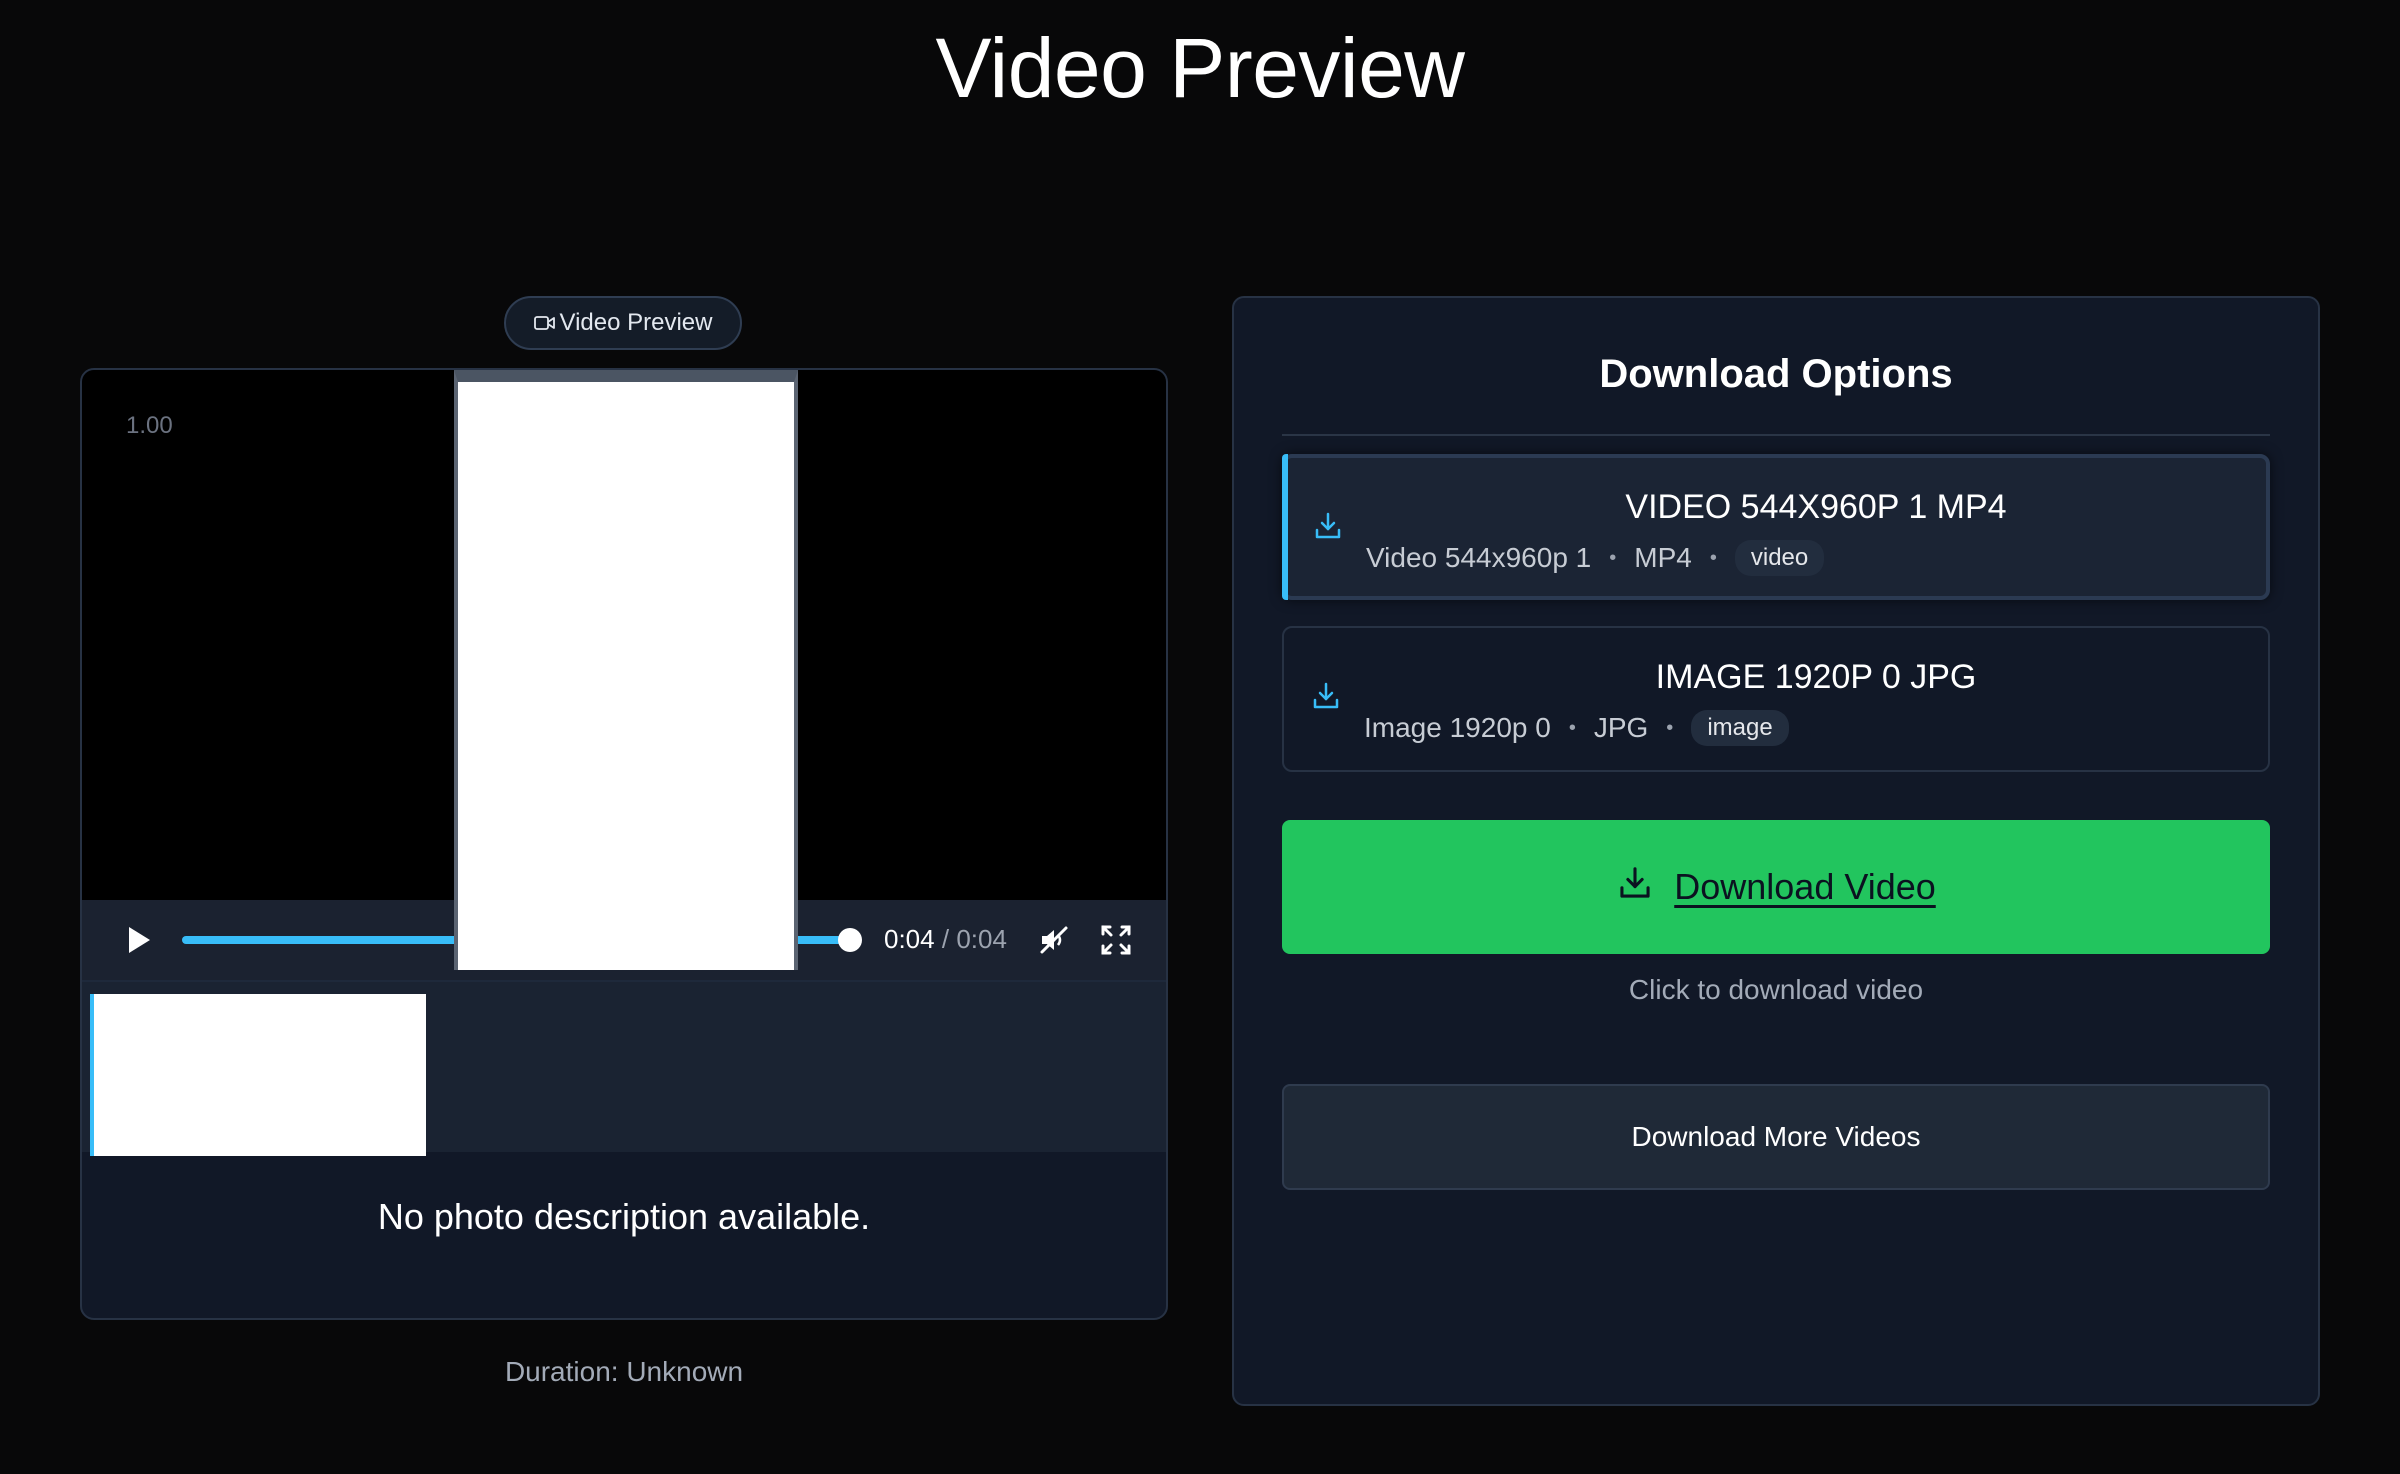  Describe the element at coordinates (1776, 989) in the screenshot. I see `download-hint: Click to download video` at that location.